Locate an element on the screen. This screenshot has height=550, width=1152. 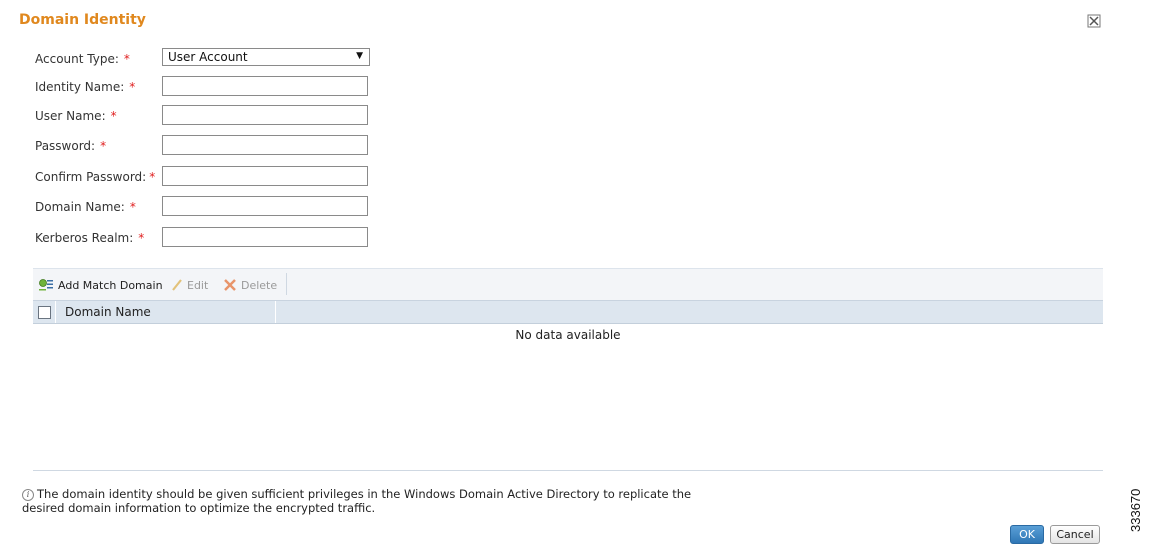
dropdown-arrow-icon: ▼ is located at coordinates (359, 56).